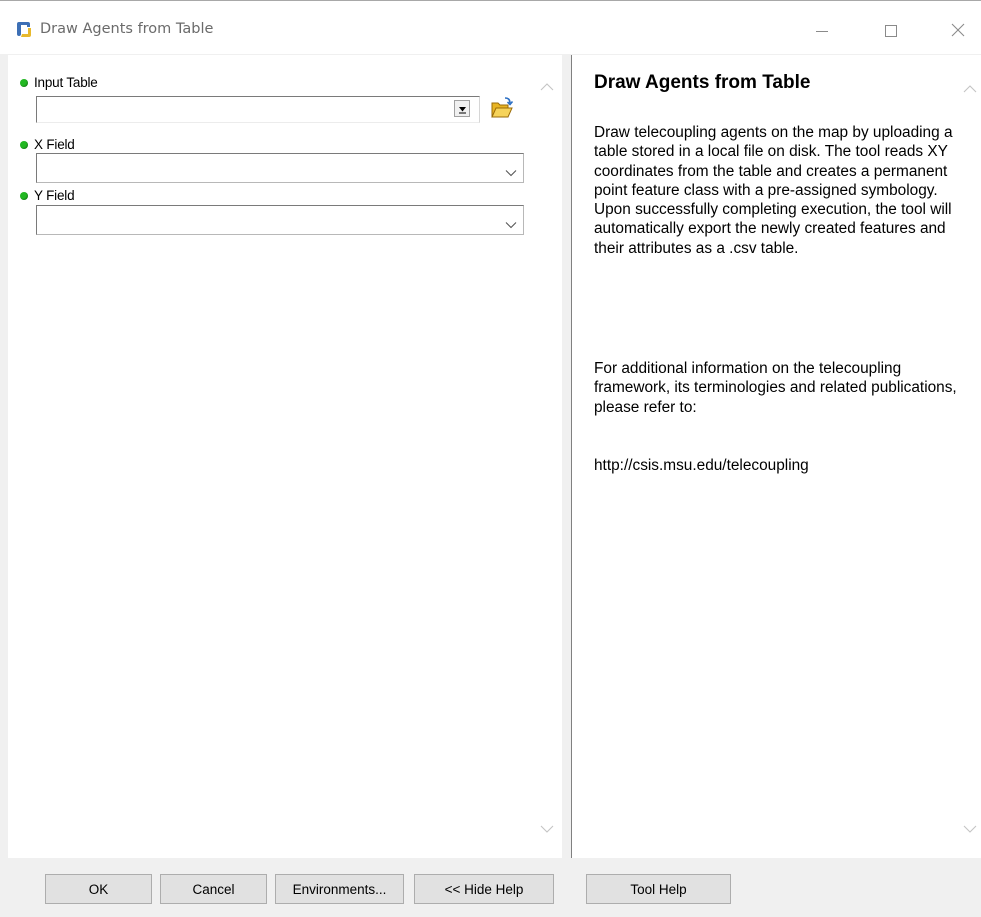  I want to click on param-label-text: Input Table, so click(66, 82).